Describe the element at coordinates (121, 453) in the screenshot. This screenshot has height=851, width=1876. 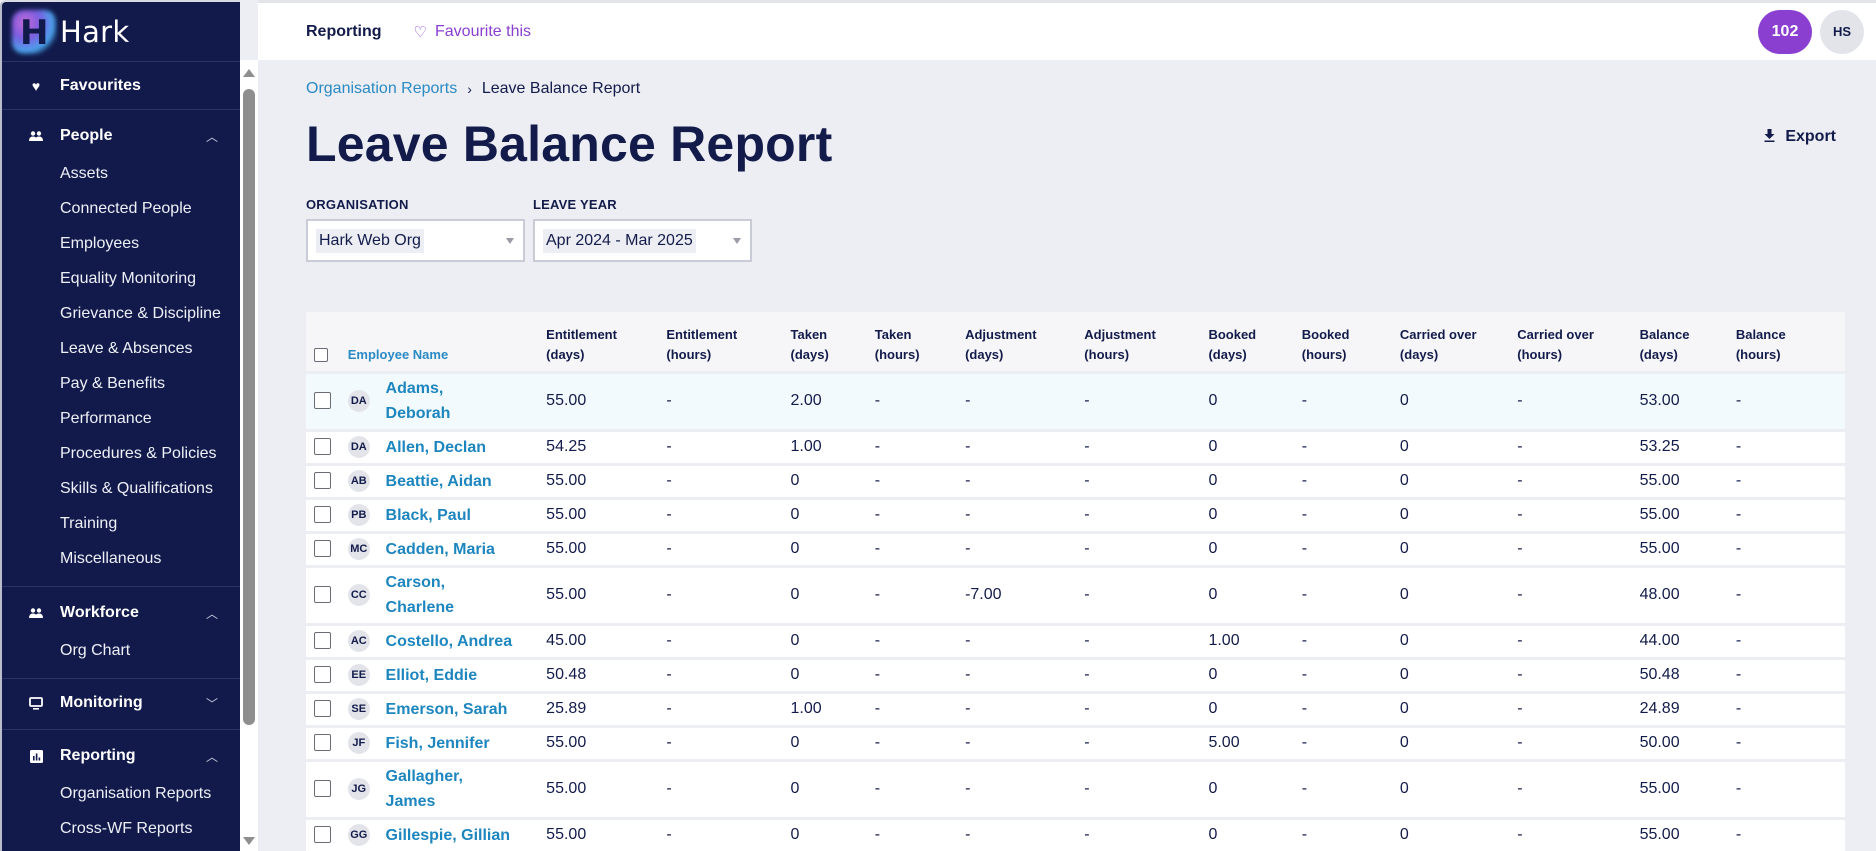
I see `nav-item-procedures-policies: Procedures & Policies` at that location.